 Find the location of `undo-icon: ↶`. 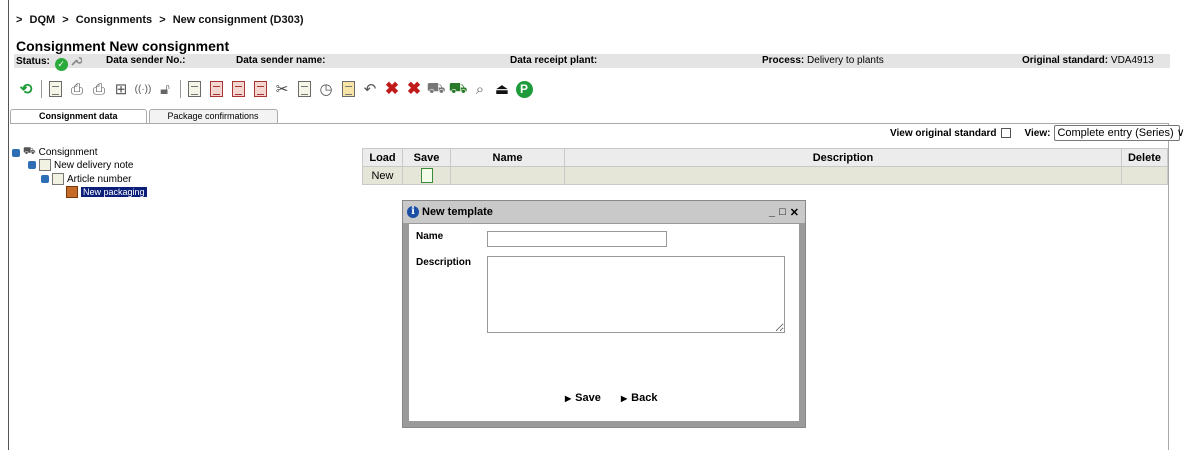

undo-icon: ↶ is located at coordinates (370, 89).